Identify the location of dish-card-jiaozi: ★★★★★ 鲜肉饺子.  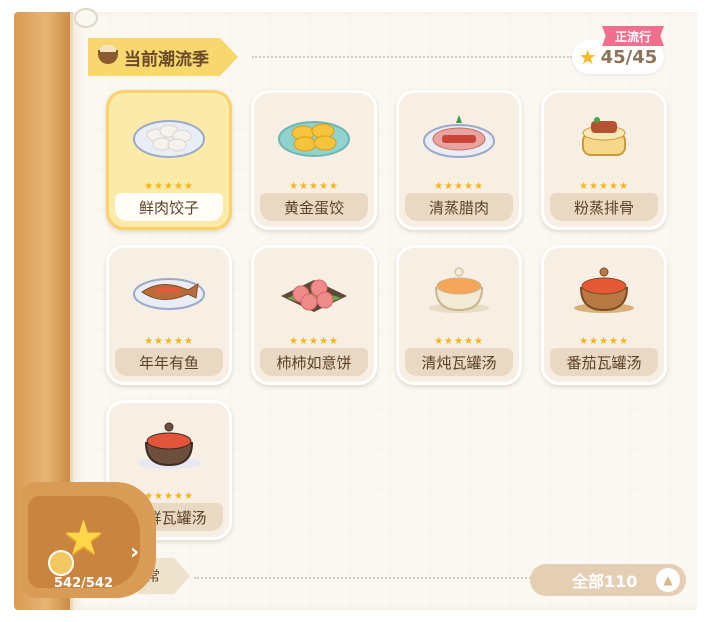
(169, 160).